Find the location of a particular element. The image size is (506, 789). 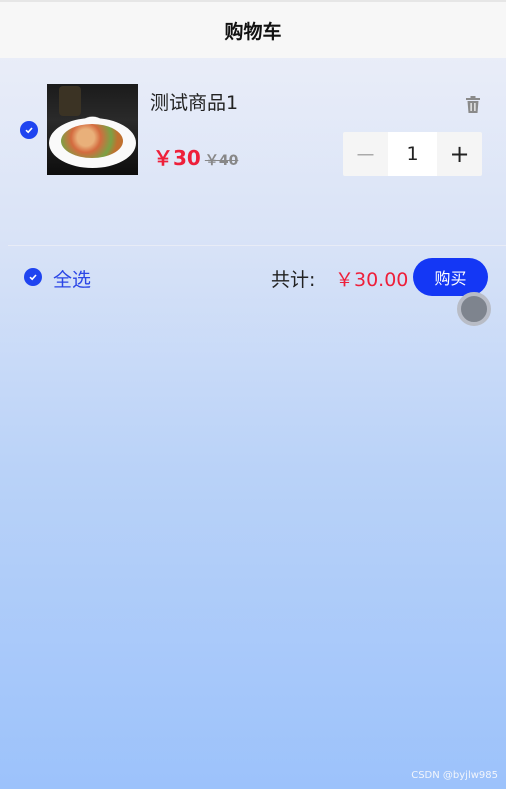

quantity-value: 1 is located at coordinates (412, 154).